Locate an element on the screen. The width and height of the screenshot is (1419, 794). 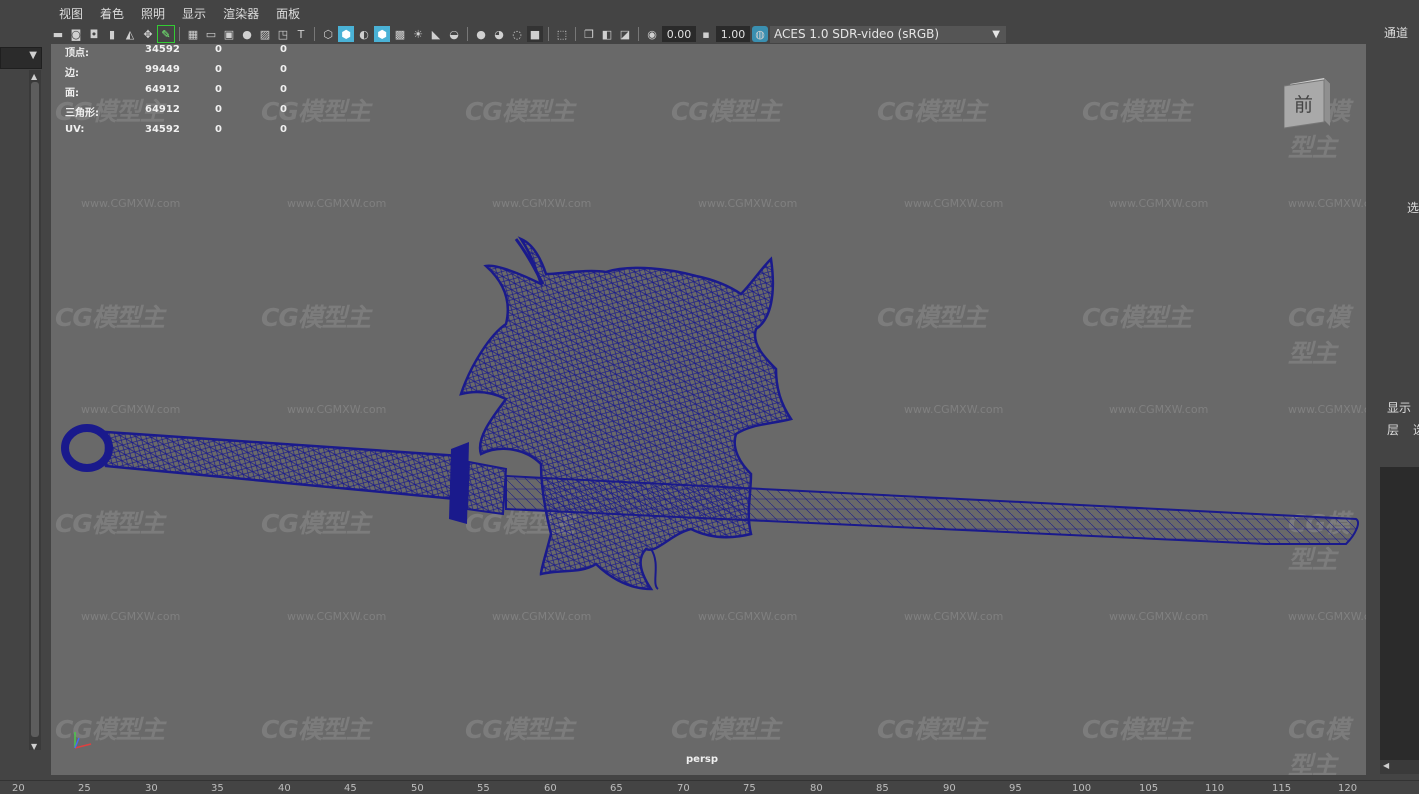
menu-renderer: 渲染器 is located at coordinates (240, 12).